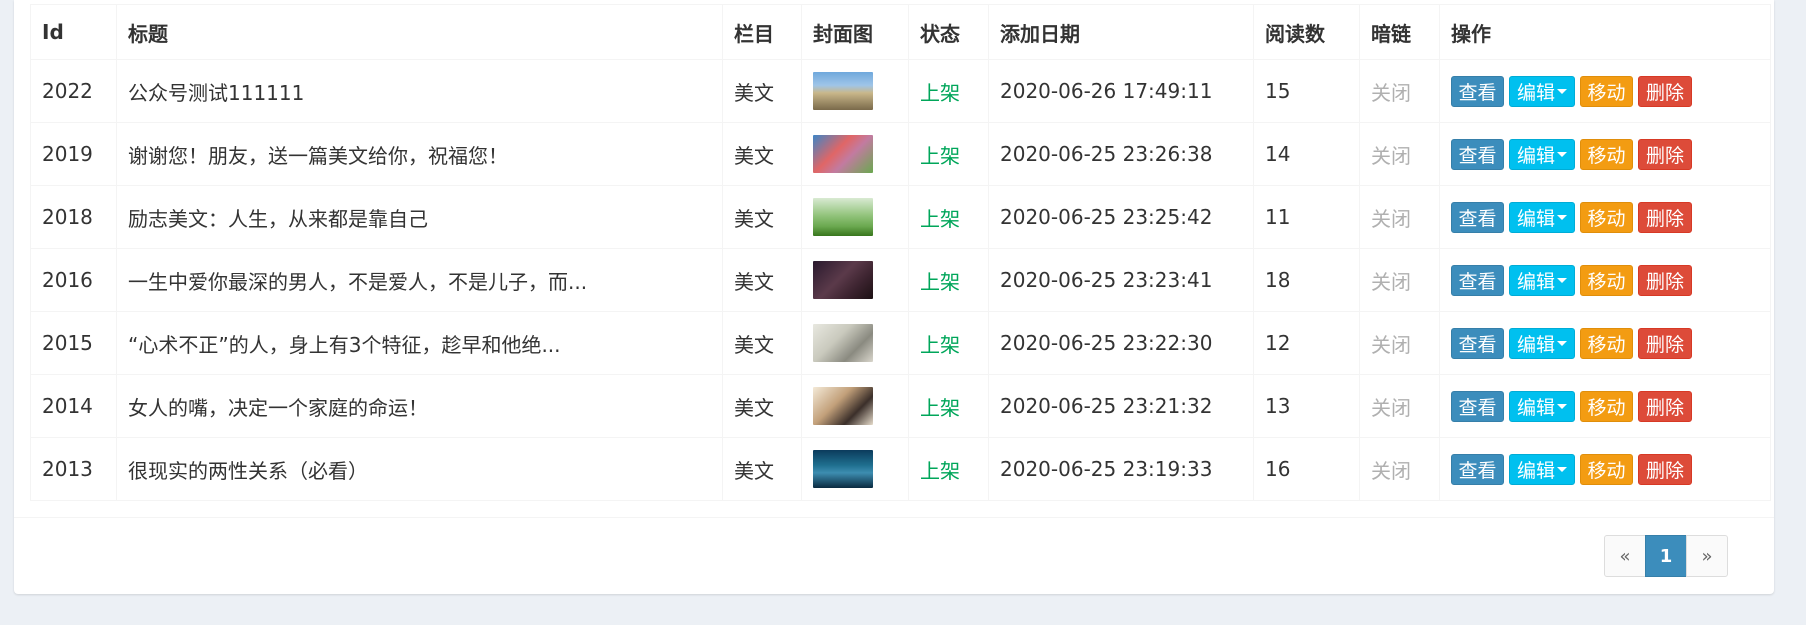 The height and width of the screenshot is (625, 1806). What do you see at coordinates (1306, 406) in the screenshot?
I see `cell-reads: 13` at bounding box center [1306, 406].